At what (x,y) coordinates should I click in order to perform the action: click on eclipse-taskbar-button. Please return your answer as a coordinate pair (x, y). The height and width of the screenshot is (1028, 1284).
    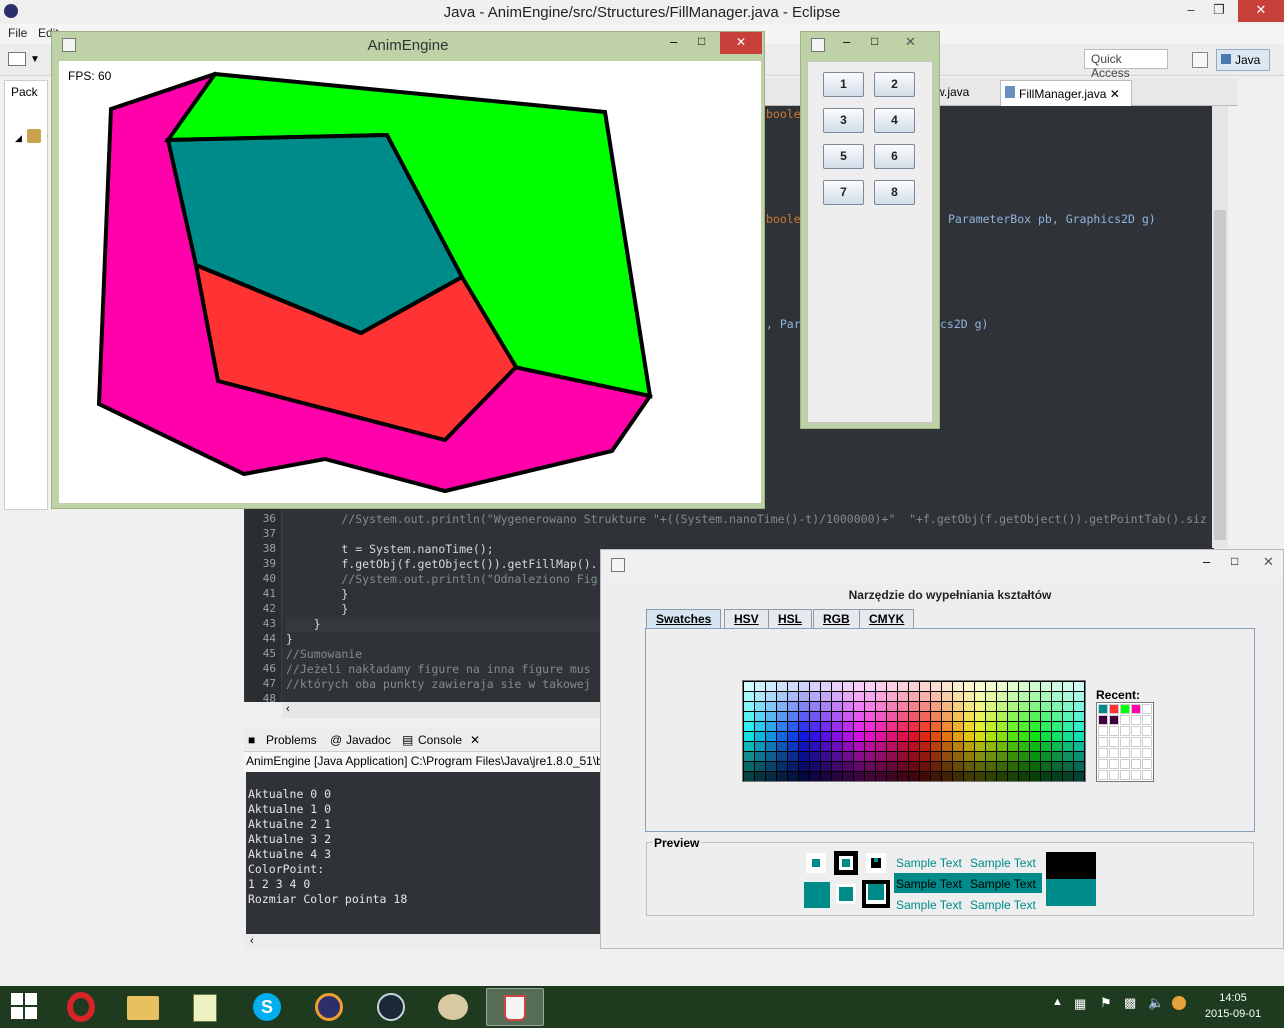
    Looking at the image, I should click on (329, 1007).